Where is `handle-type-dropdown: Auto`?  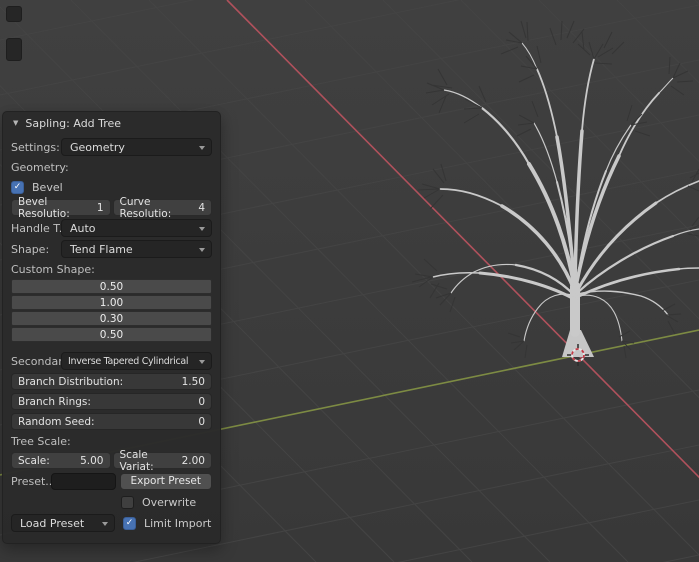 handle-type-dropdown: Auto is located at coordinates (136, 228).